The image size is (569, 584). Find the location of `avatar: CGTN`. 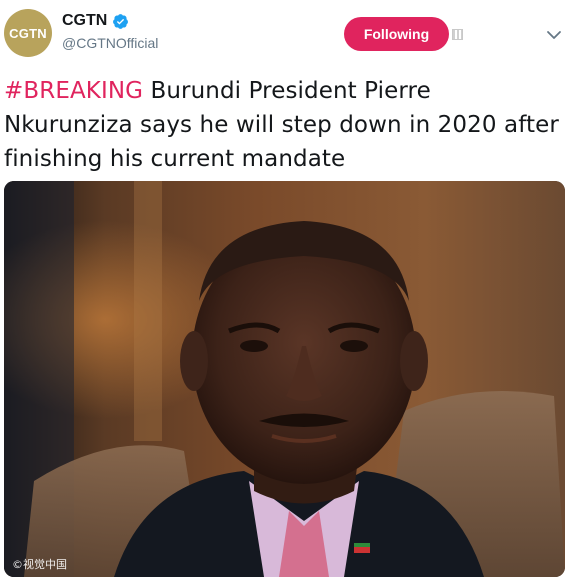

avatar: CGTN is located at coordinates (28, 33).